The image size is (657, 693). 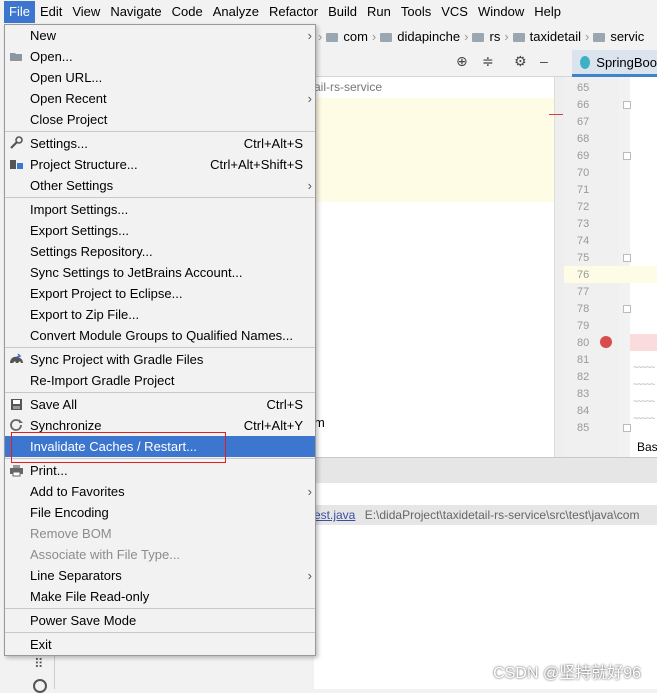 I want to click on menu-item-remove-bom: Remove BOM, so click(x=160, y=533).